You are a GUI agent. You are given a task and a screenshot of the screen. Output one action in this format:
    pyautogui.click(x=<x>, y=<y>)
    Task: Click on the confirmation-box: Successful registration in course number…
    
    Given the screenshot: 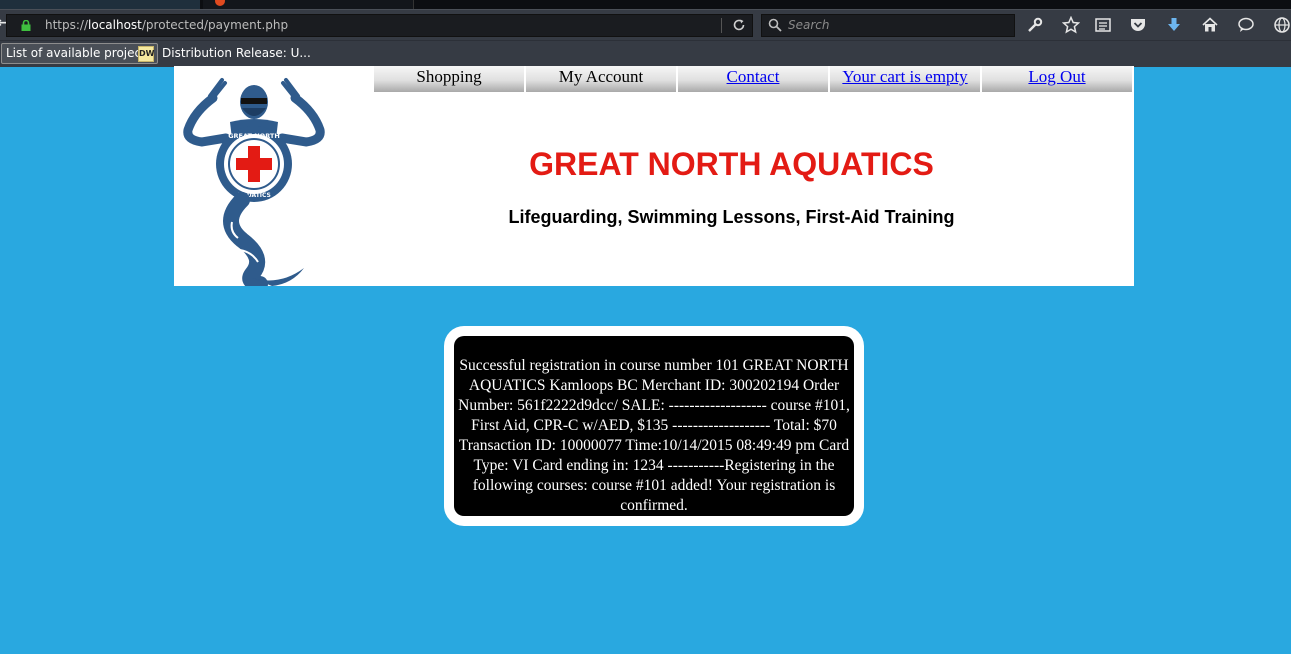 What is the action you would take?
    pyautogui.click(x=654, y=426)
    